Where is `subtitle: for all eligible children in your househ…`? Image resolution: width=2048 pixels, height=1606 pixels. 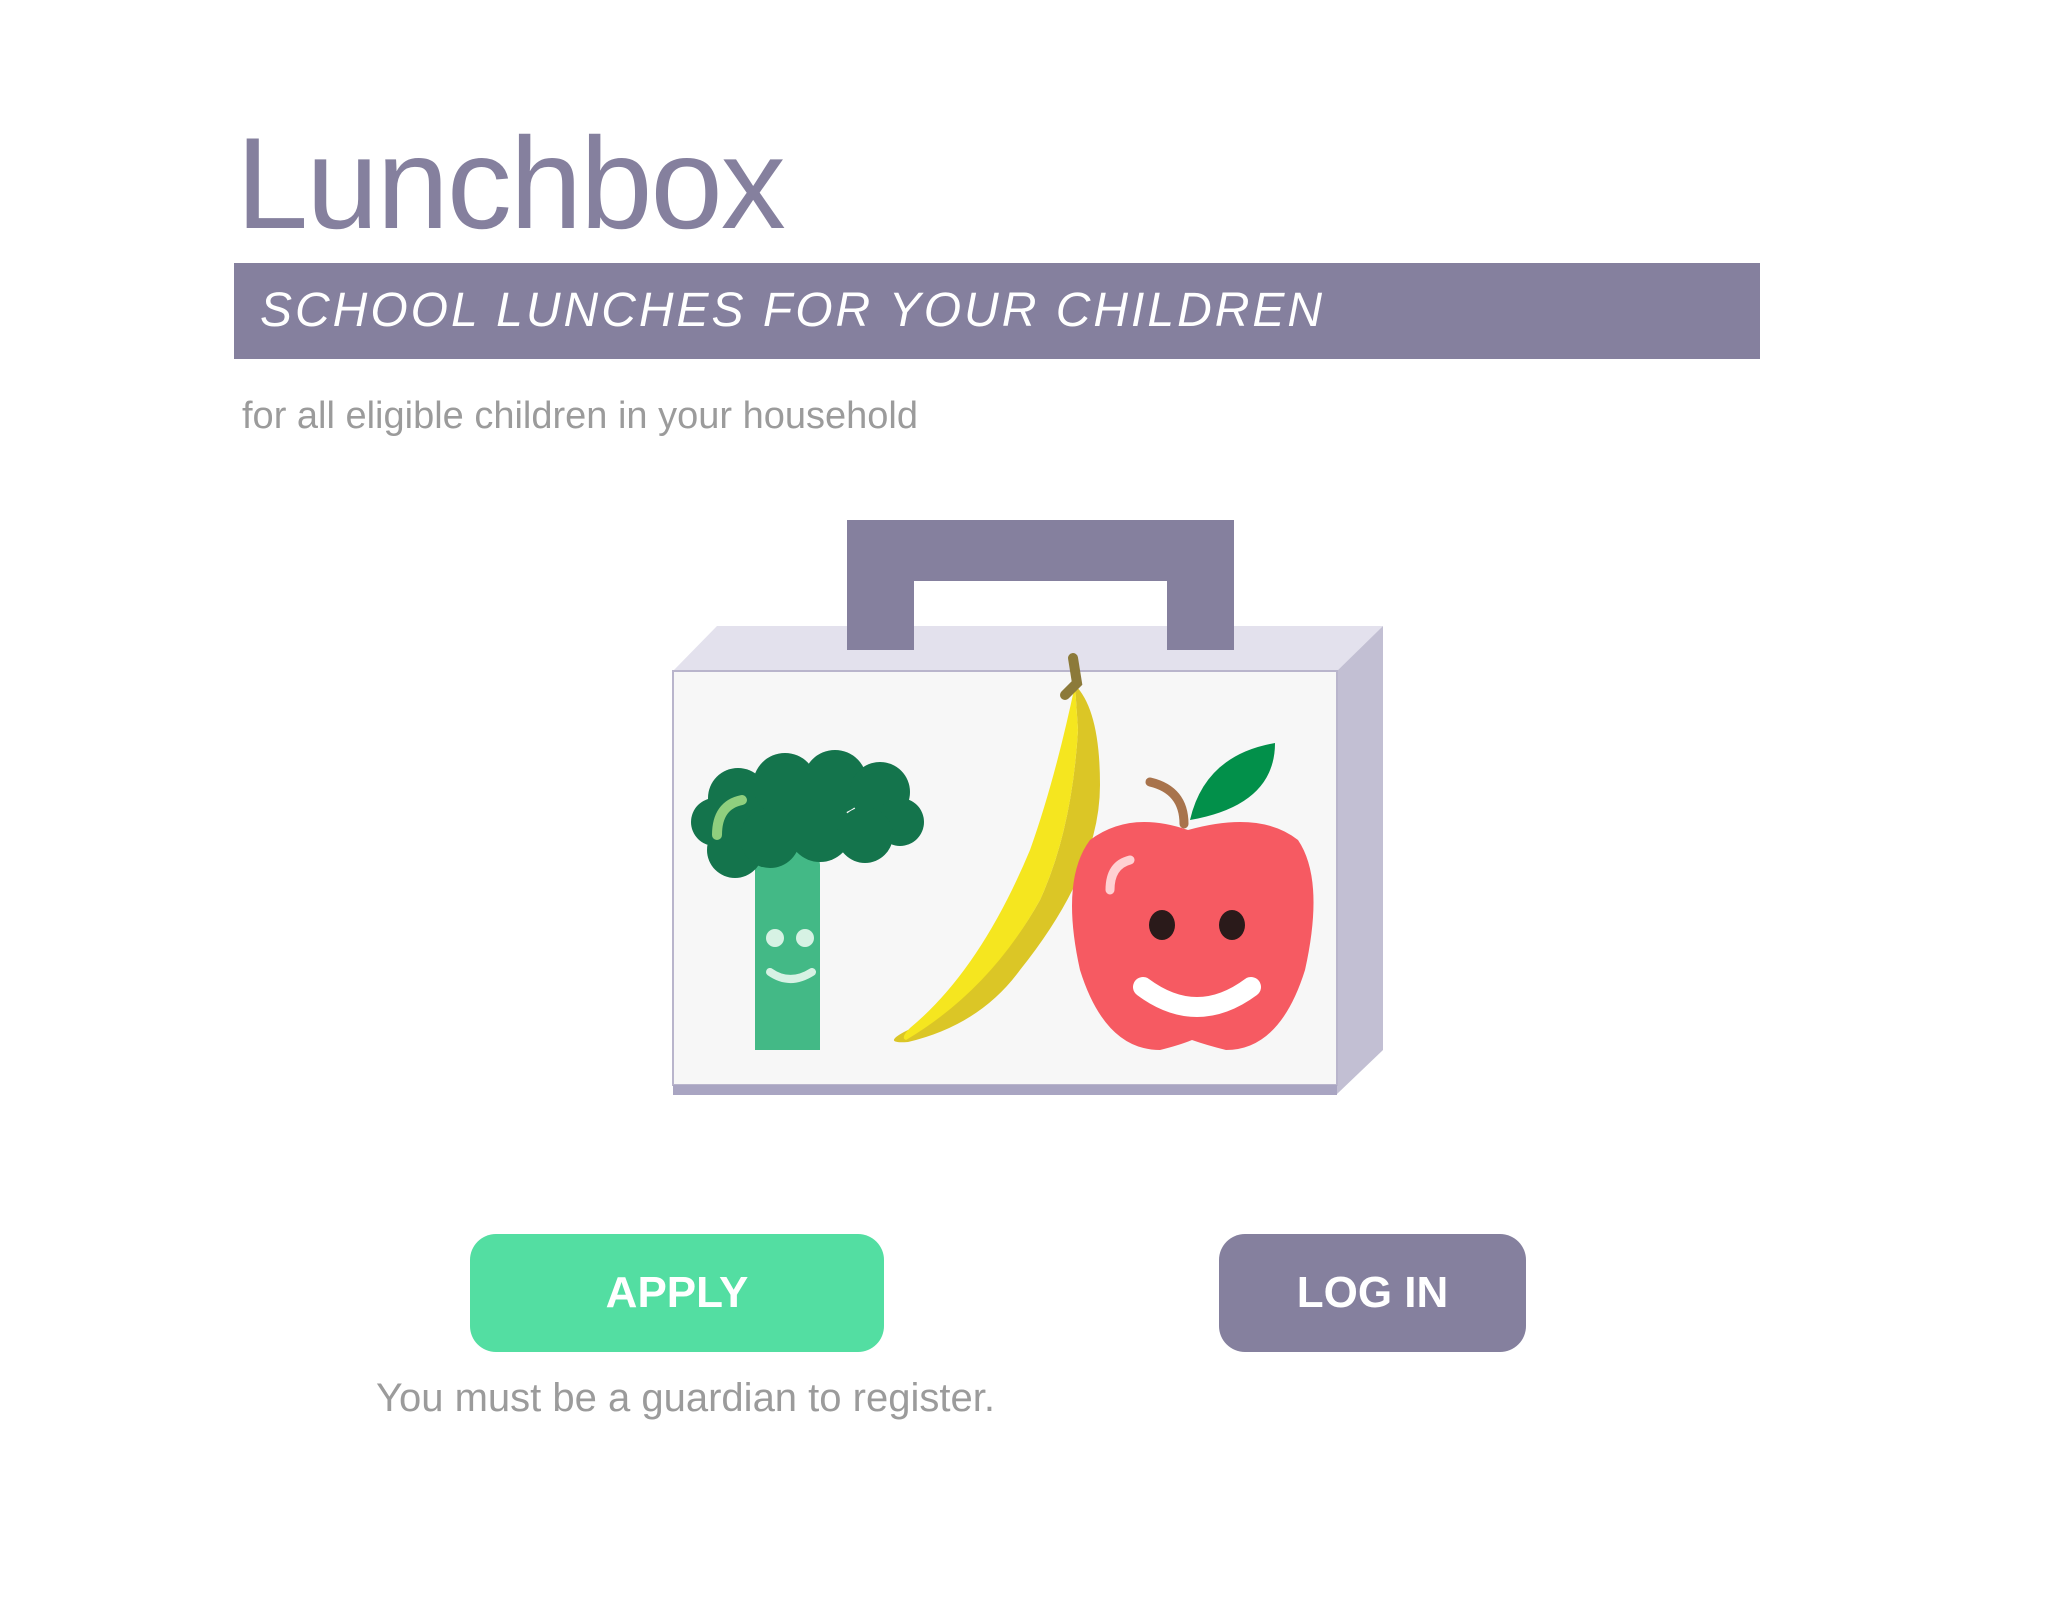 subtitle: for all eligible children in your househ… is located at coordinates (580, 416).